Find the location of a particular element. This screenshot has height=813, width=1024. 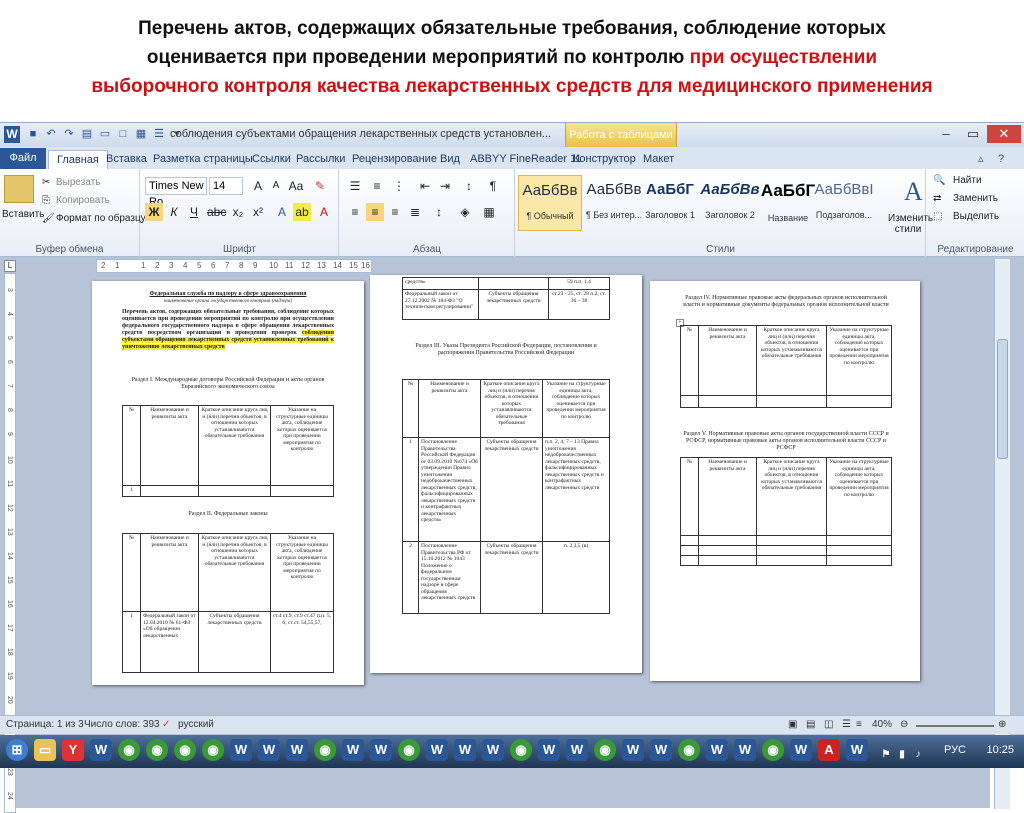

style-title: АаБбГ Название is located at coordinates (788, 203).